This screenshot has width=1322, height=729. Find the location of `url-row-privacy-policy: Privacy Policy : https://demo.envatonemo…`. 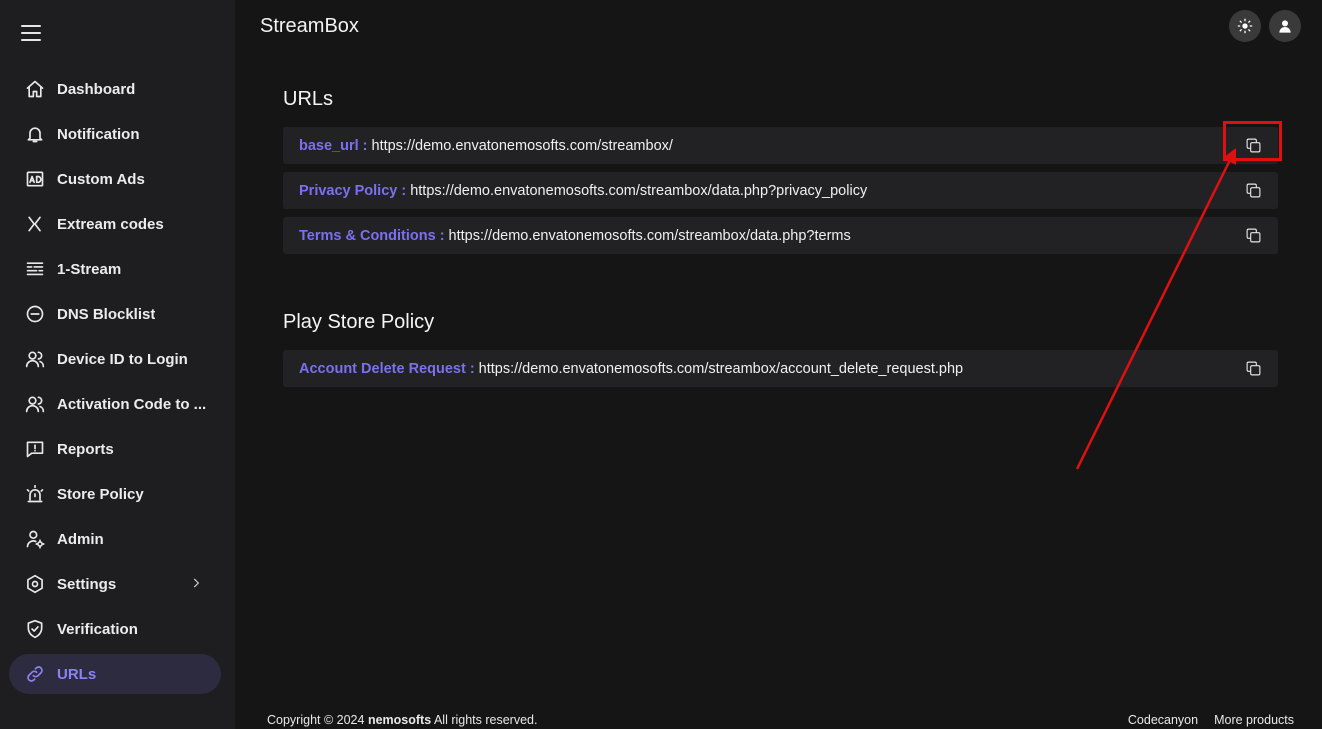

url-row-privacy-policy: Privacy Policy : https://demo.envatonemo… is located at coordinates (780, 190).